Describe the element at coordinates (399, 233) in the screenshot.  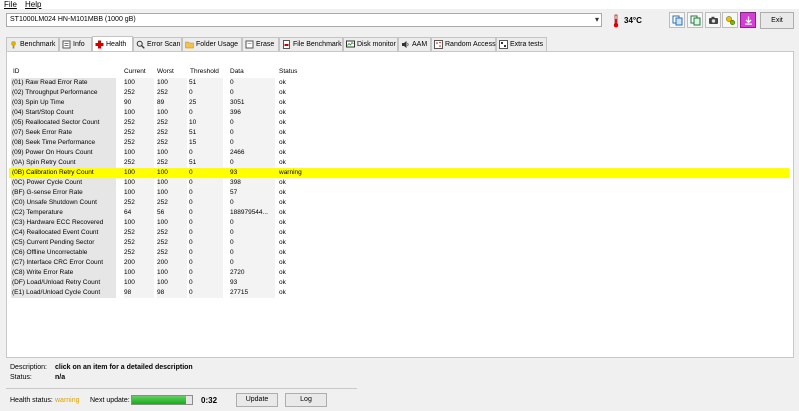
I see `table-row: (C4) Reallocated Event Count 252 252 0 0 ok` at that location.